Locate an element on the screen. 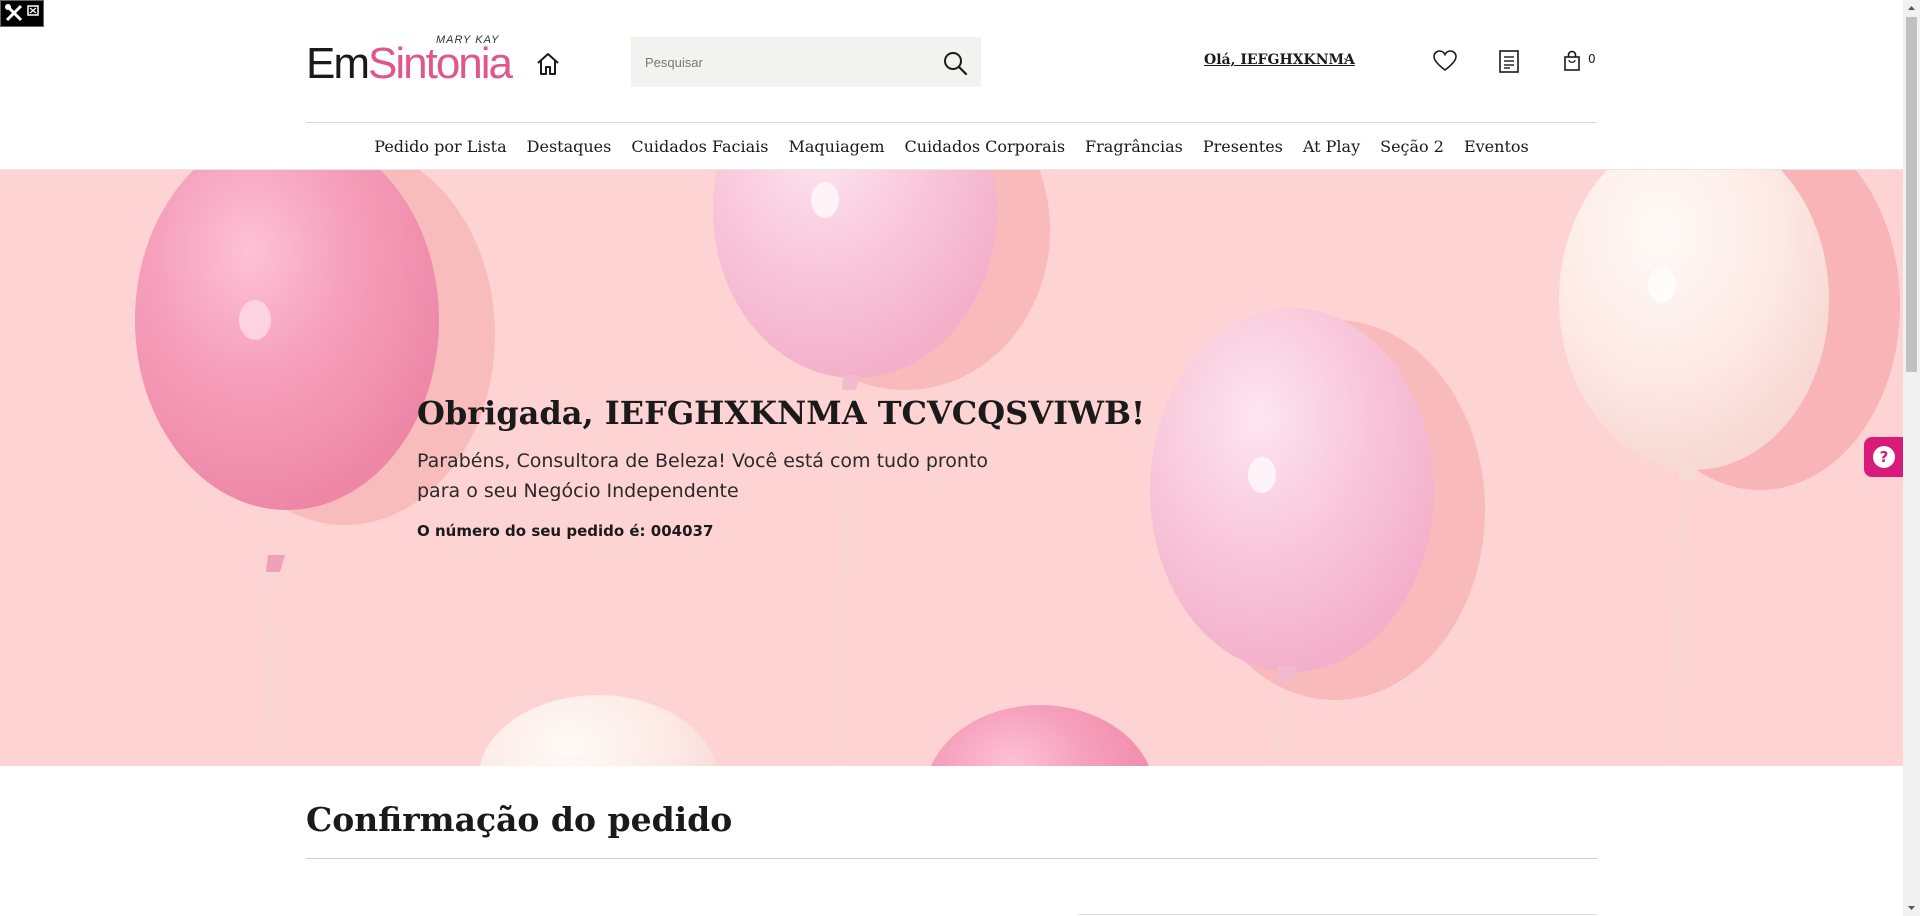 The image size is (1920, 916). shopping-bag-icon is located at coordinates (1572, 61).